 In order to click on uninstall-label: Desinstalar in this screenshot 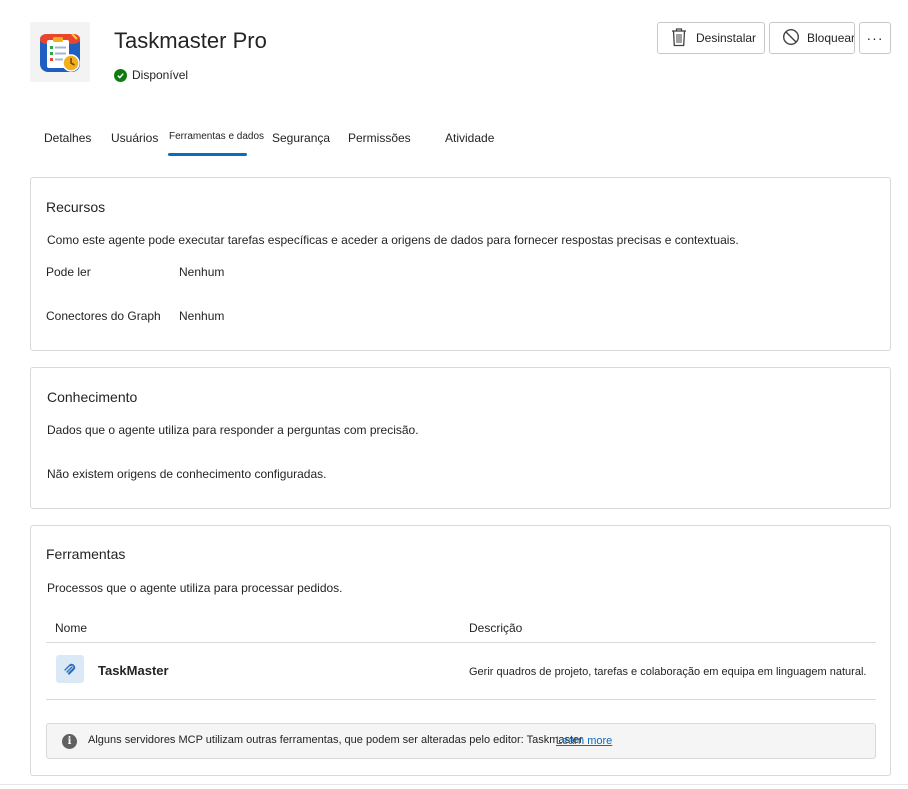, I will do `click(726, 38)`.